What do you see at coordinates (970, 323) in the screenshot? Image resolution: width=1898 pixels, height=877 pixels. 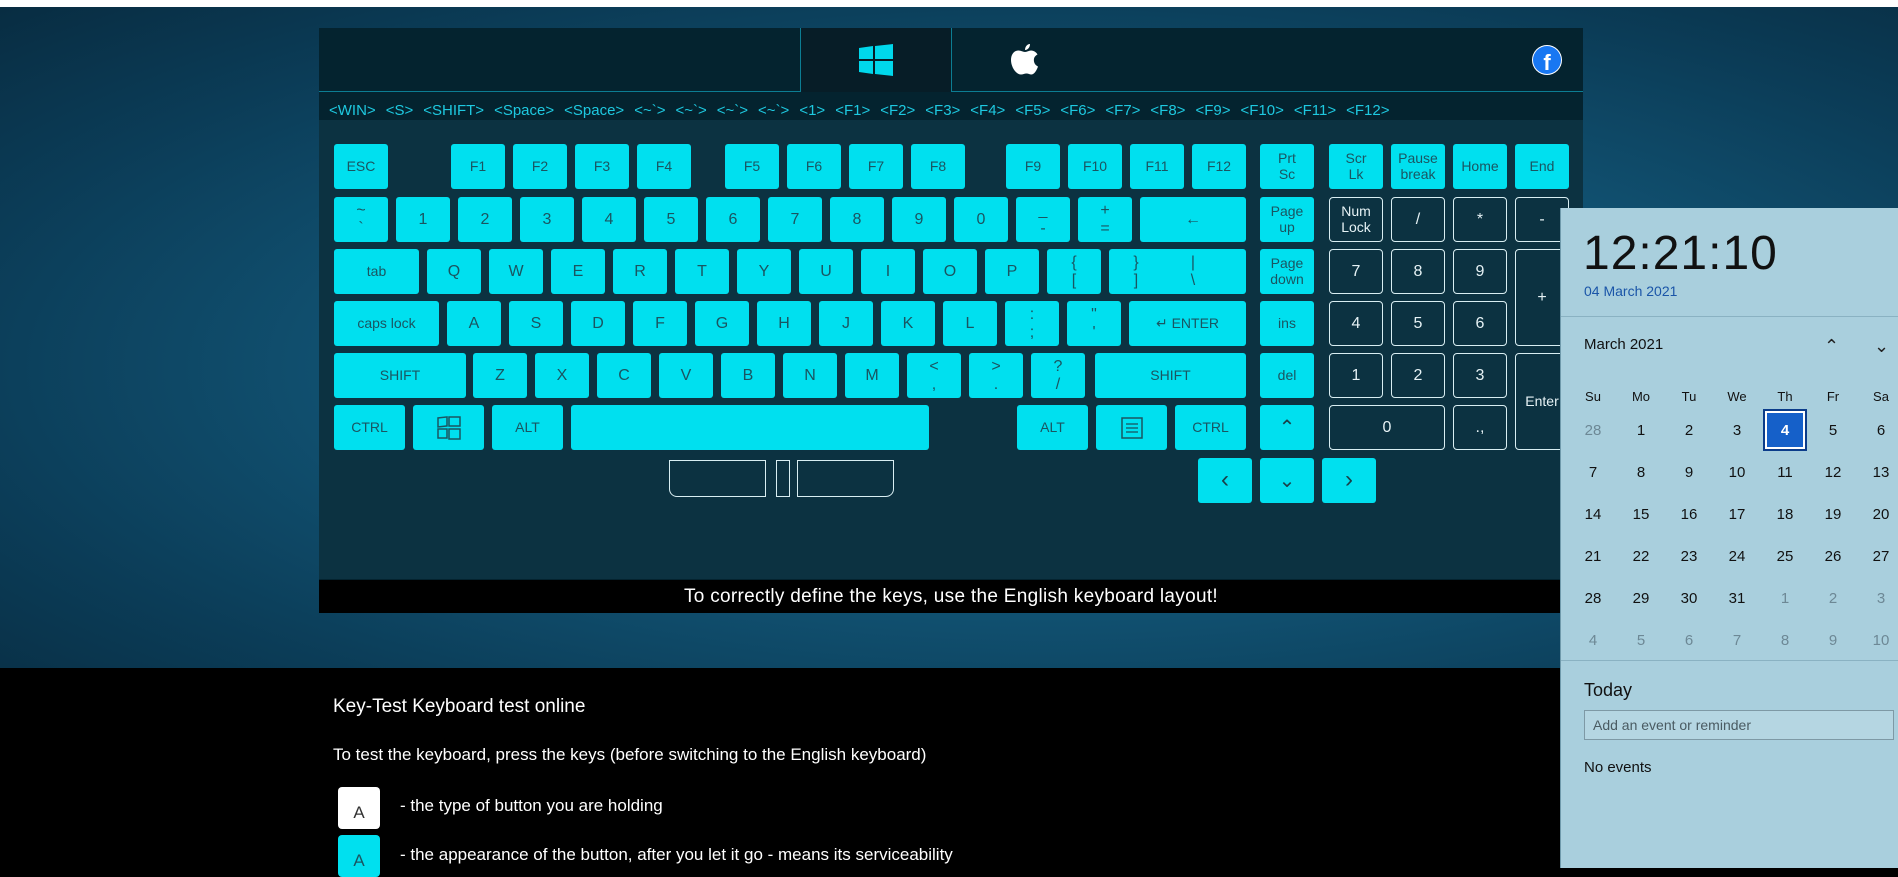 I see `key: L` at bounding box center [970, 323].